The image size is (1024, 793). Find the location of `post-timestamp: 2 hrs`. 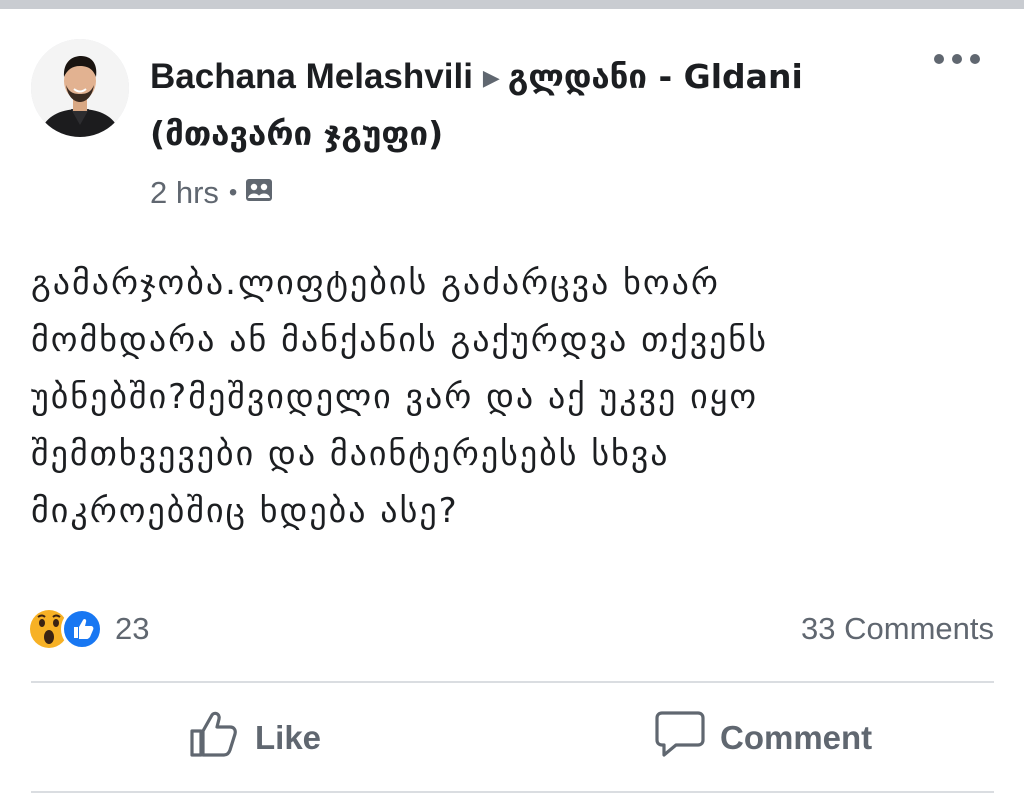

post-timestamp: 2 hrs is located at coordinates (184, 193).